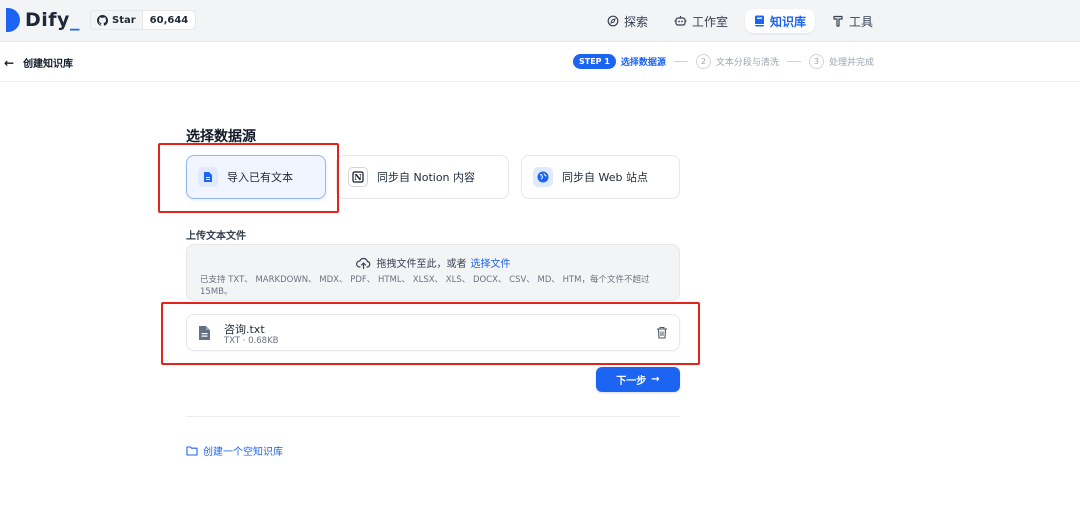  I want to click on step-3-number: 3, so click(816, 61).